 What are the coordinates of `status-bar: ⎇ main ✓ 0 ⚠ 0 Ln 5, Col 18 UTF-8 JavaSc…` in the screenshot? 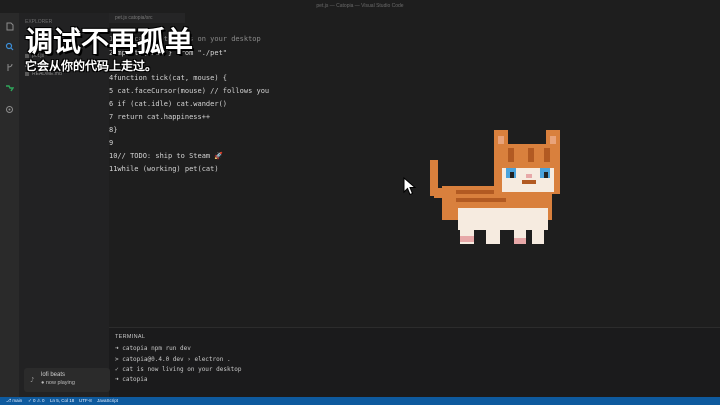 It's located at (360, 401).